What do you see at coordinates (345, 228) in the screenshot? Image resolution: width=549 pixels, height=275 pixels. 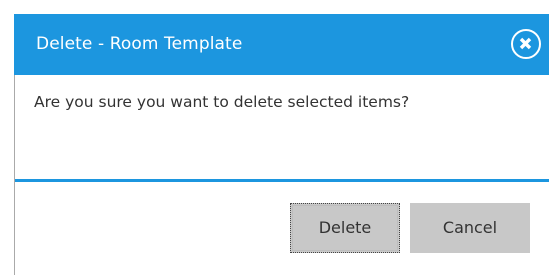 I see `delete-button: Delete` at bounding box center [345, 228].